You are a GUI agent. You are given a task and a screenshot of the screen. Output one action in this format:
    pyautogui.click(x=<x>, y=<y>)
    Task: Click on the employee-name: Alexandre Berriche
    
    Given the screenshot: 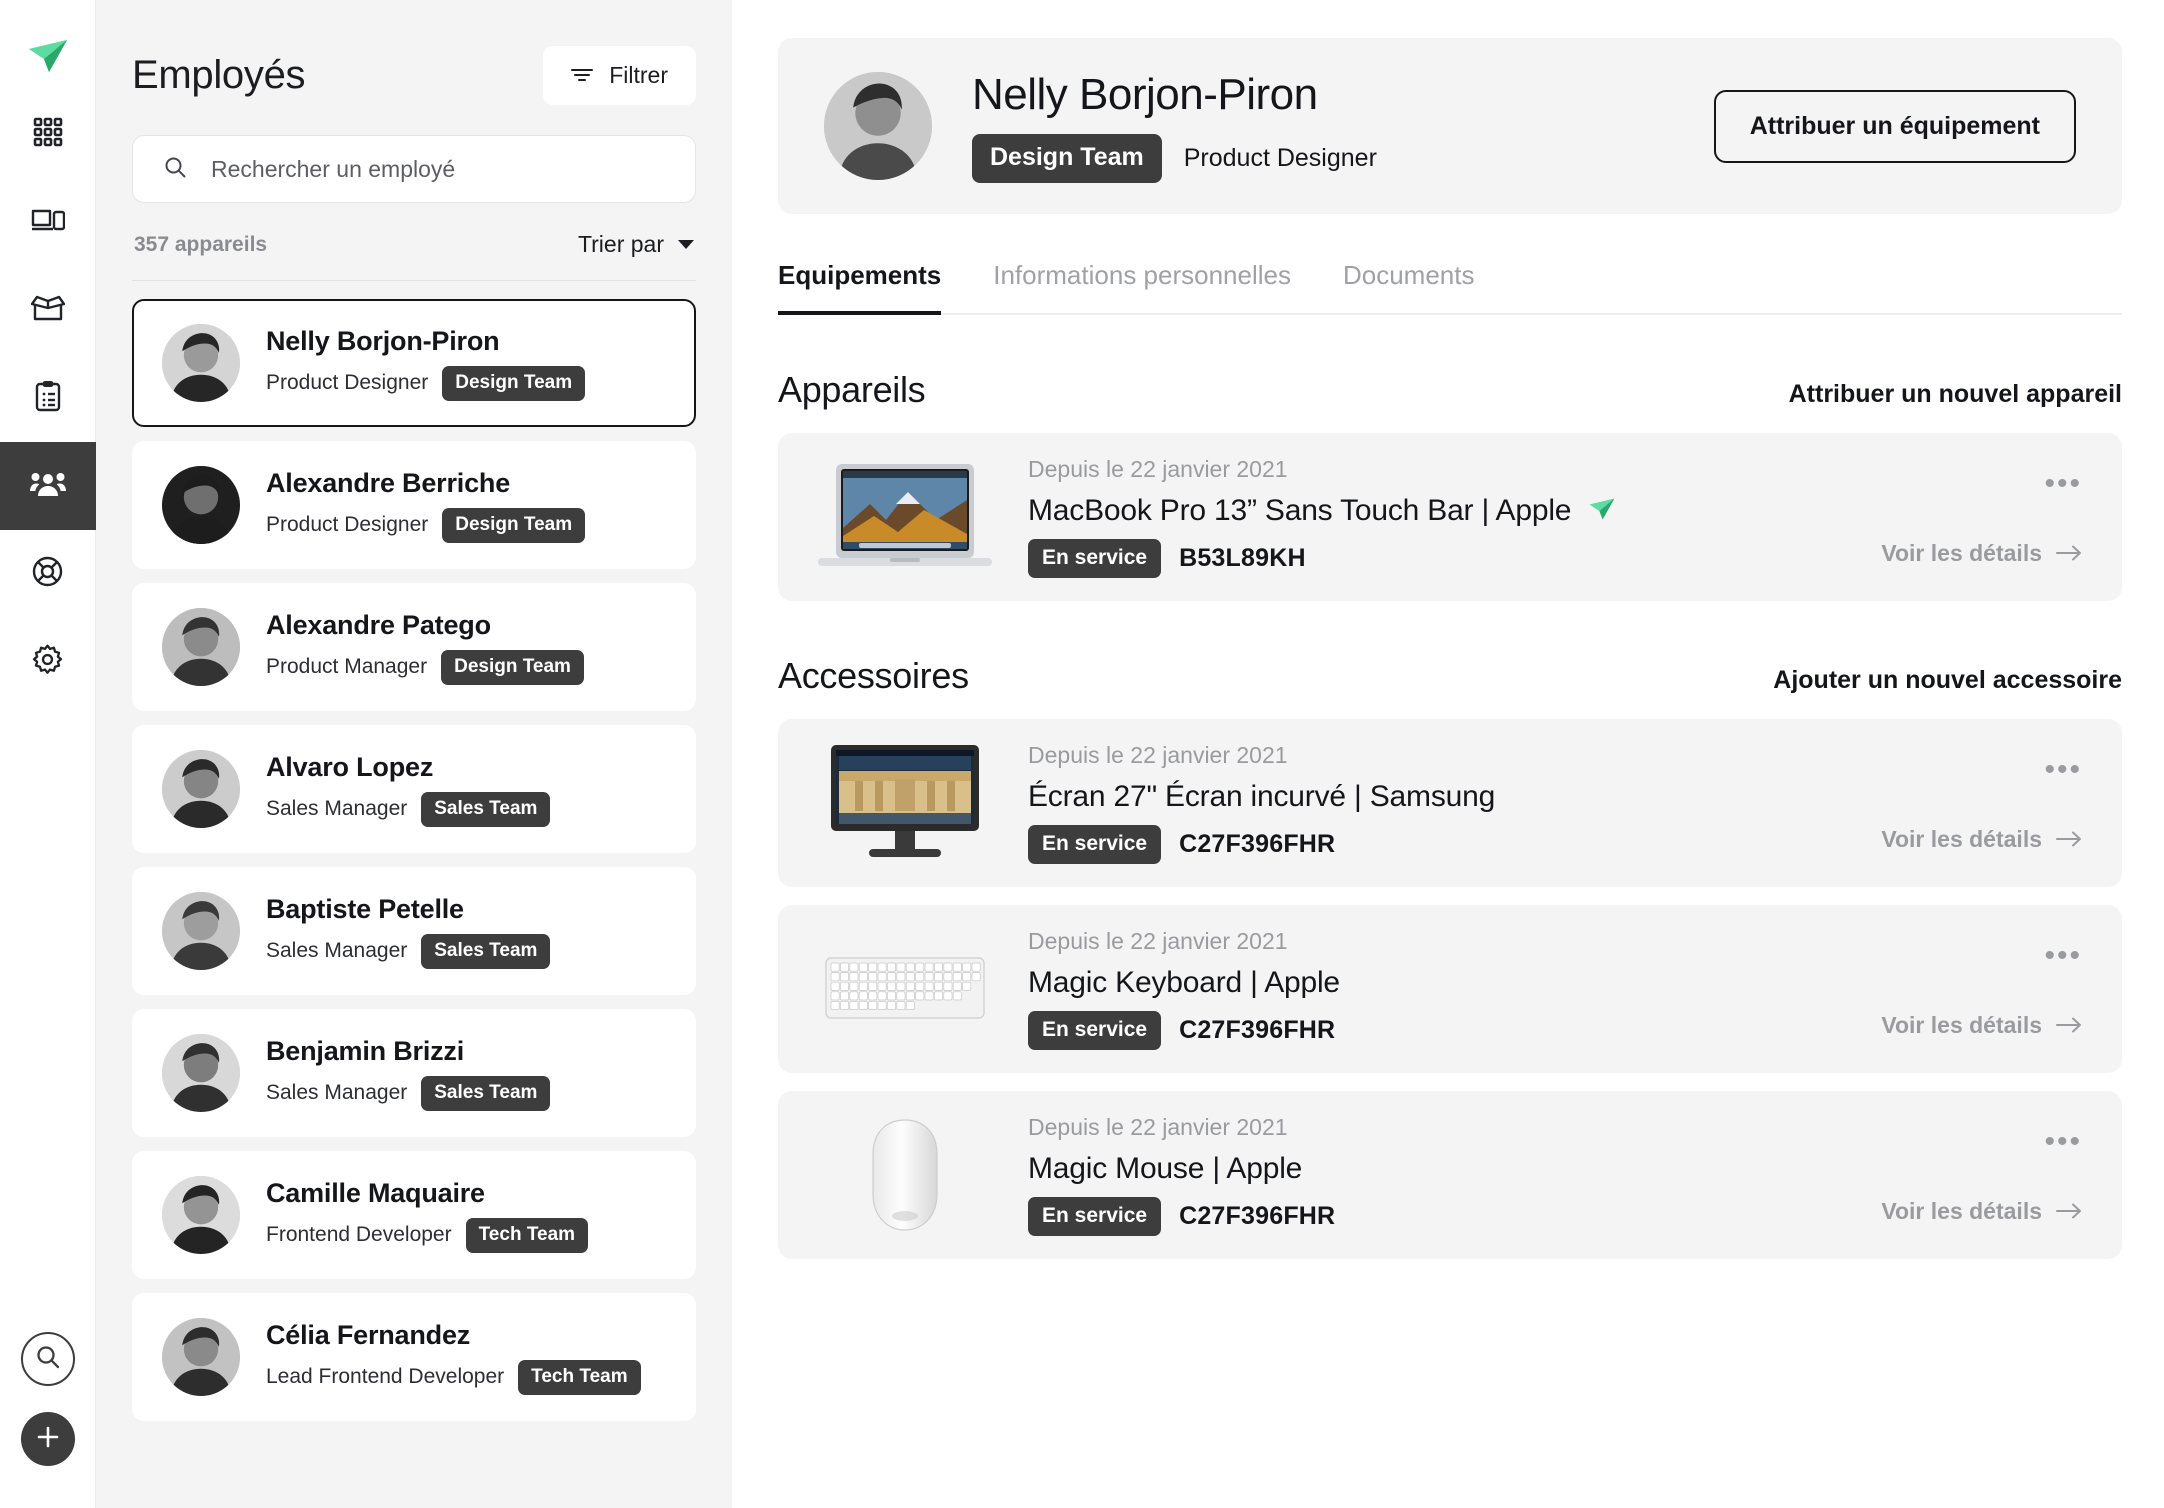 What is the action you would take?
    pyautogui.click(x=388, y=482)
    